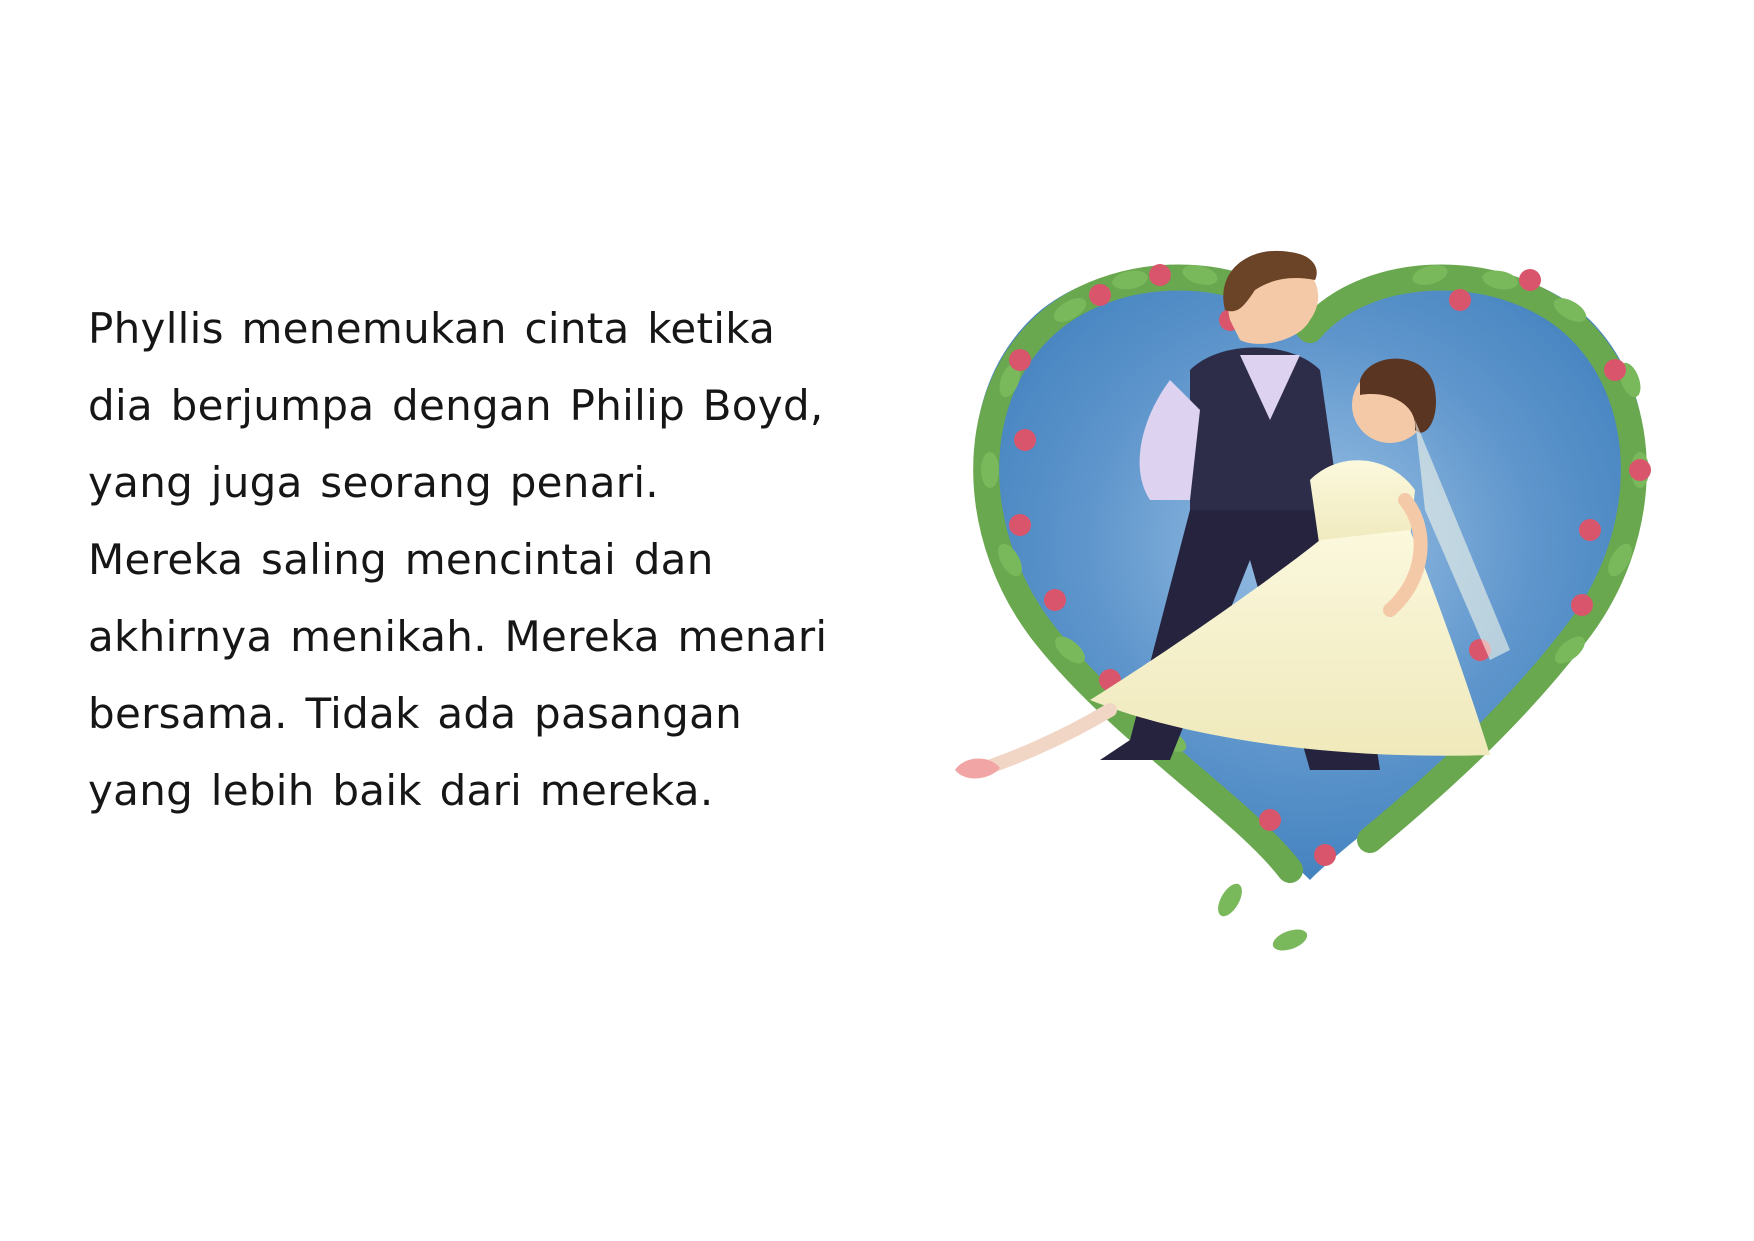  I want to click on story-line-5: akhirnya menikah. Mereka menari, so click(458, 636).